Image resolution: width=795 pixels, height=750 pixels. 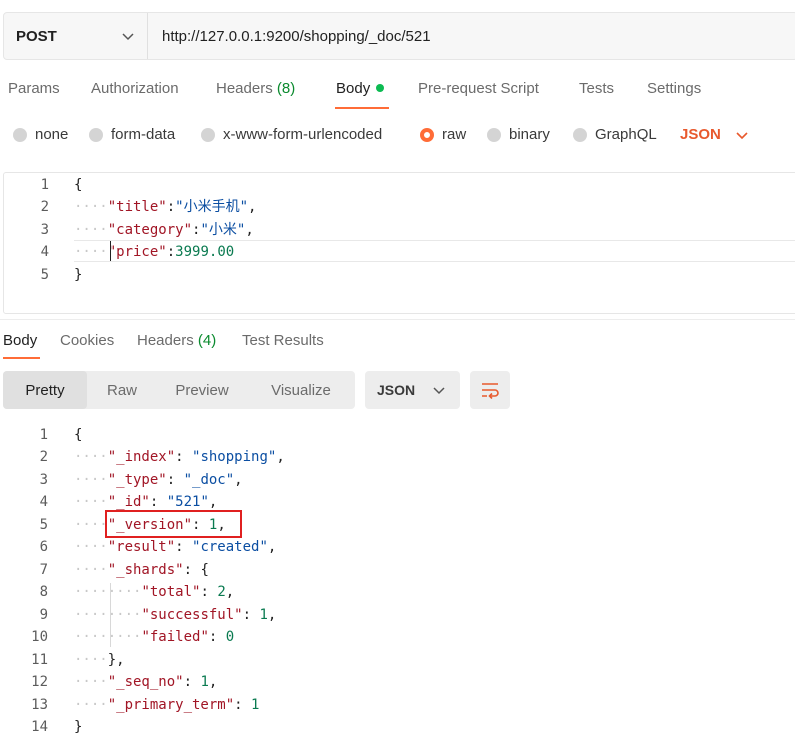 What do you see at coordinates (43, 547) in the screenshot?
I see `line-number: 6` at bounding box center [43, 547].